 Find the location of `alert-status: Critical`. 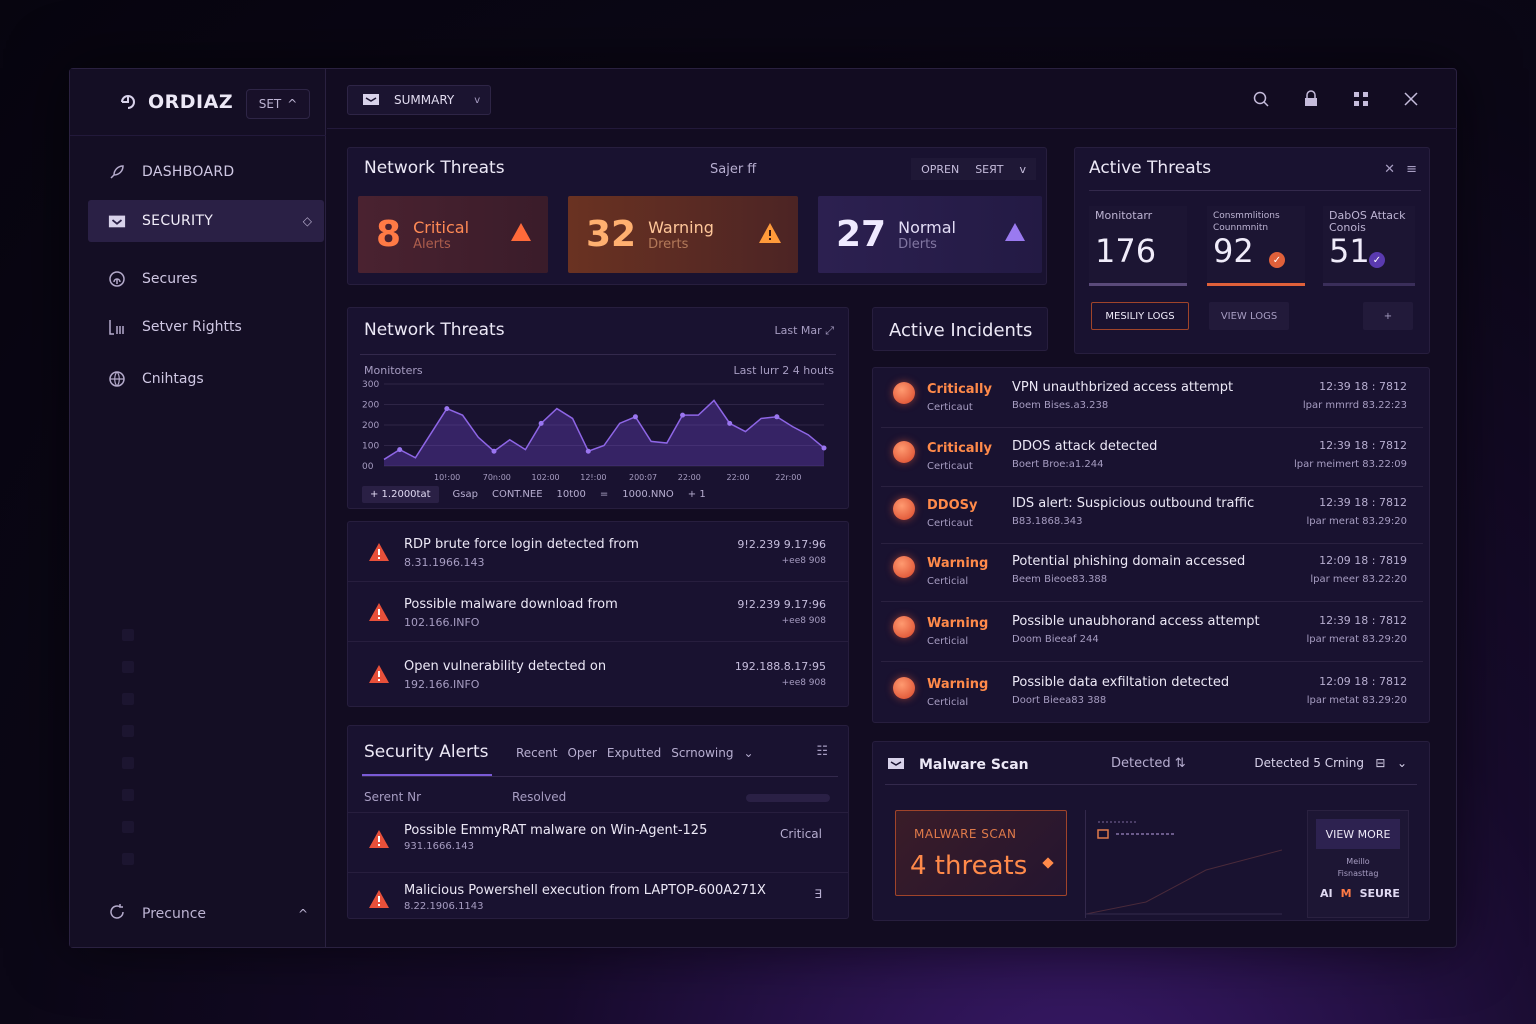

alert-status: Critical is located at coordinates (801, 834).